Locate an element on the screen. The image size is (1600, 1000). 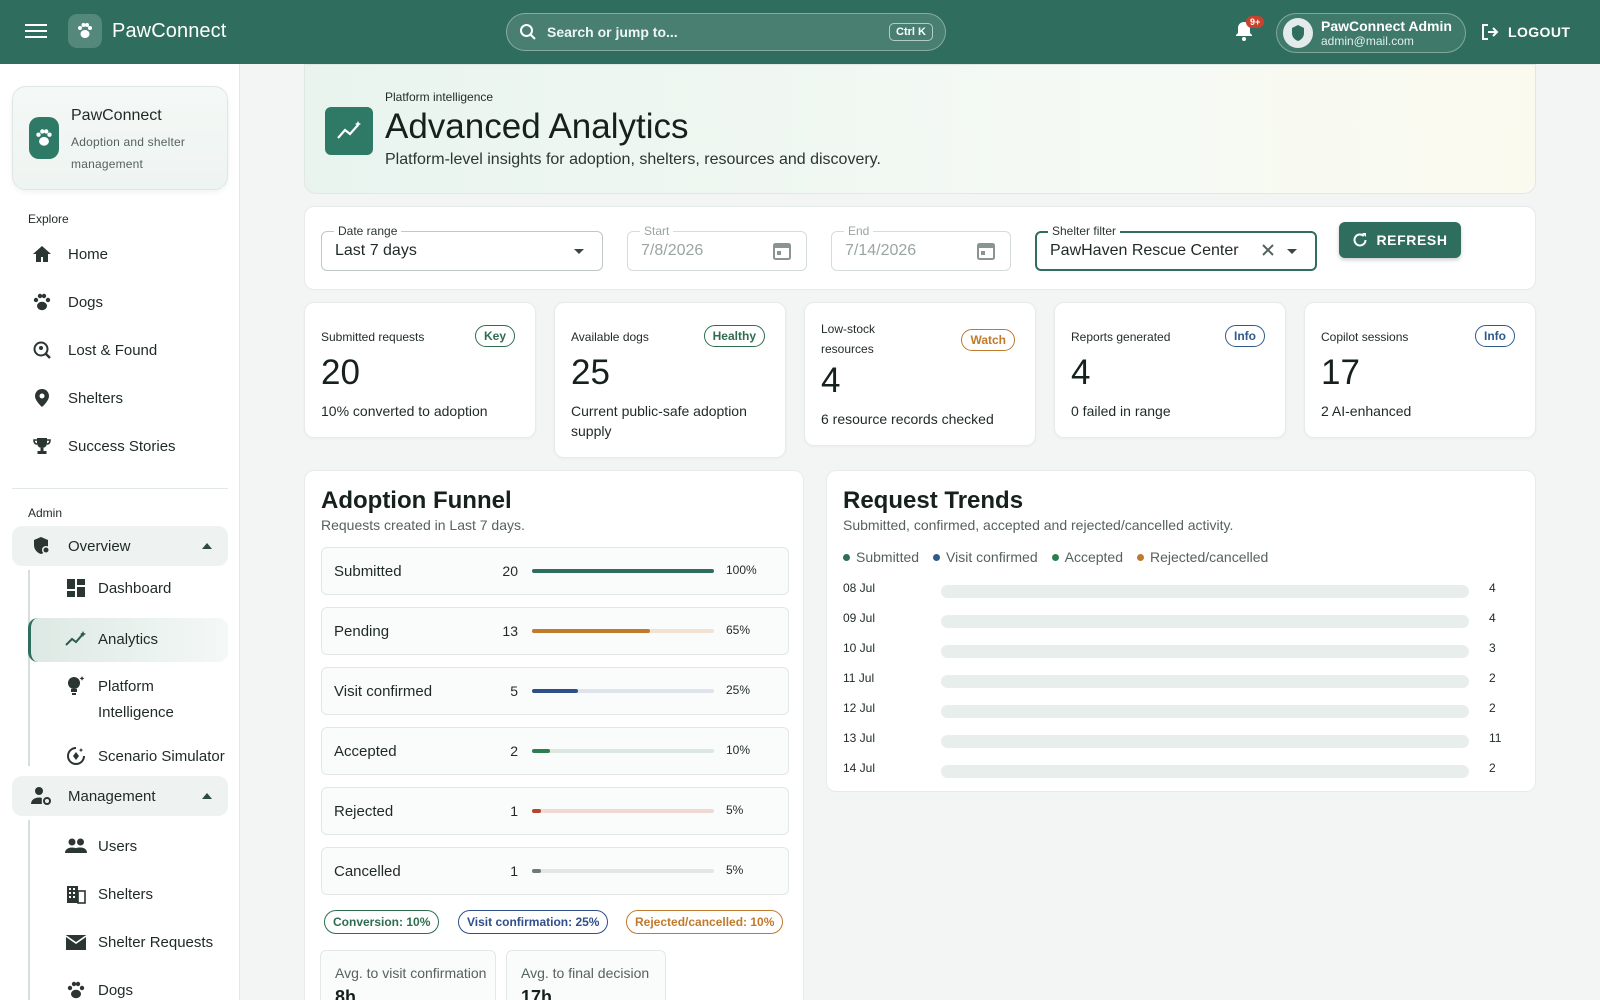
lightbulb-icon is located at coordinates (76, 686).